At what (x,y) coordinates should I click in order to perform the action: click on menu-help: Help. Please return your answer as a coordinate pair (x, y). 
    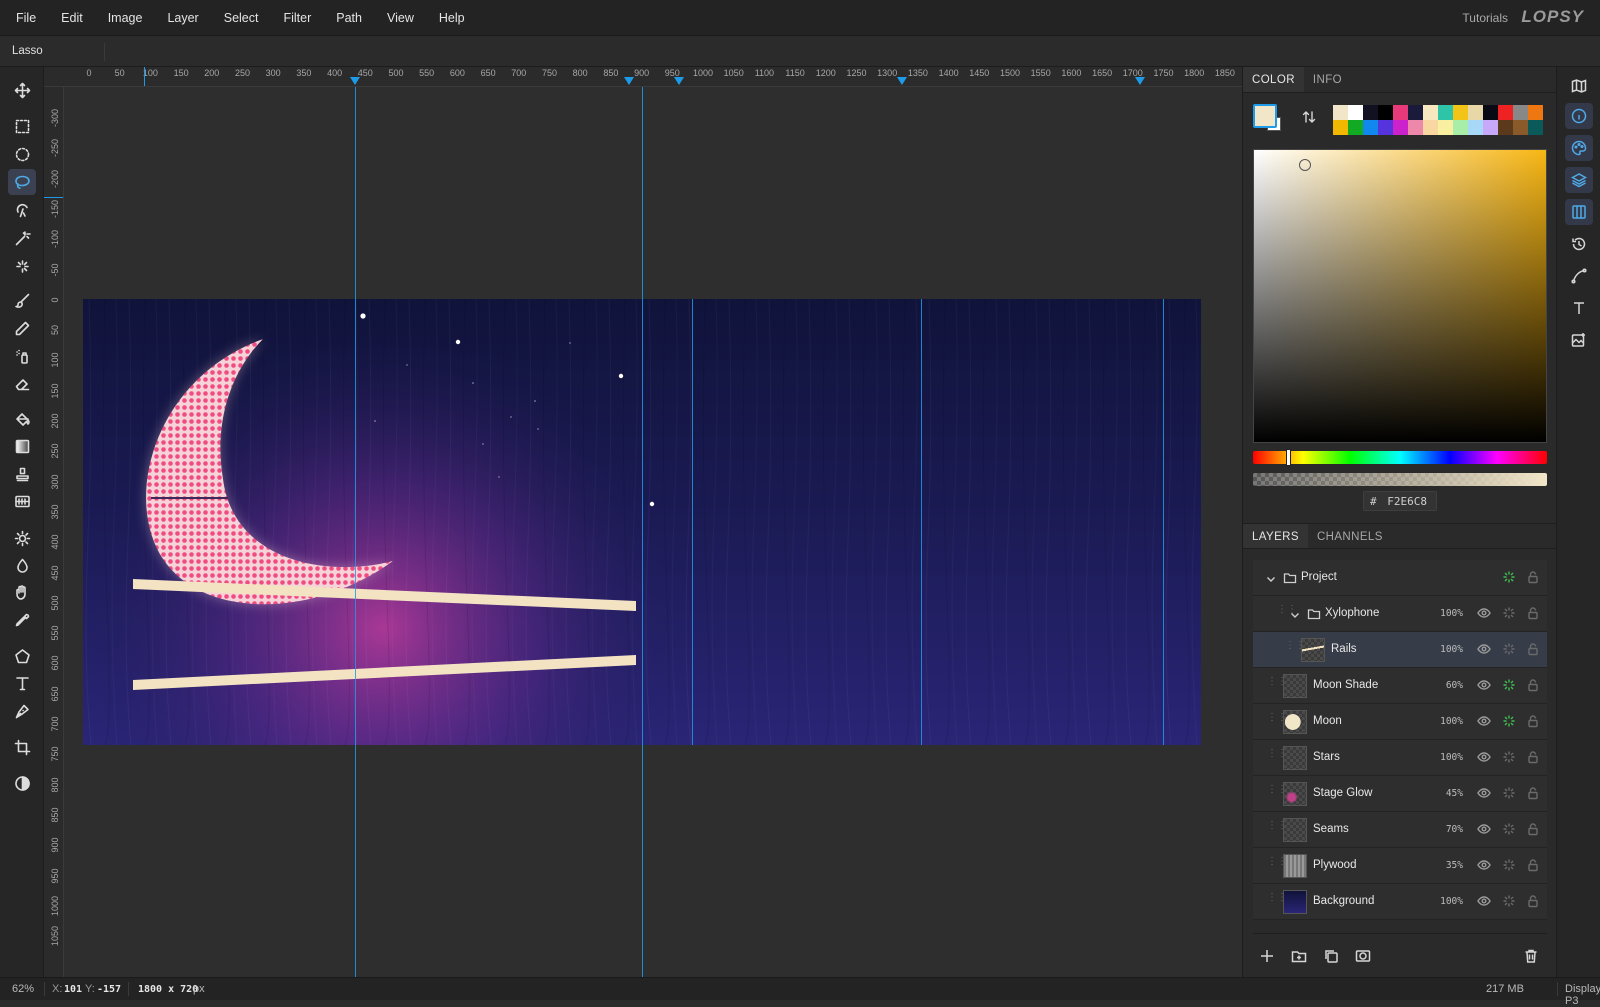
    Looking at the image, I should click on (452, 18).